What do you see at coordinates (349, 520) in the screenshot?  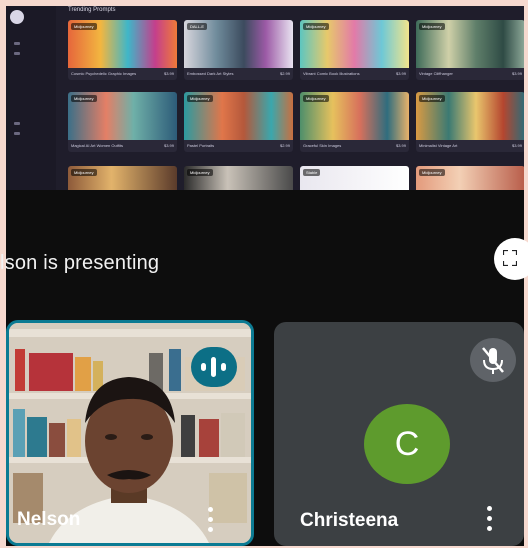 I see `participant-name: Christeena` at bounding box center [349, 520].